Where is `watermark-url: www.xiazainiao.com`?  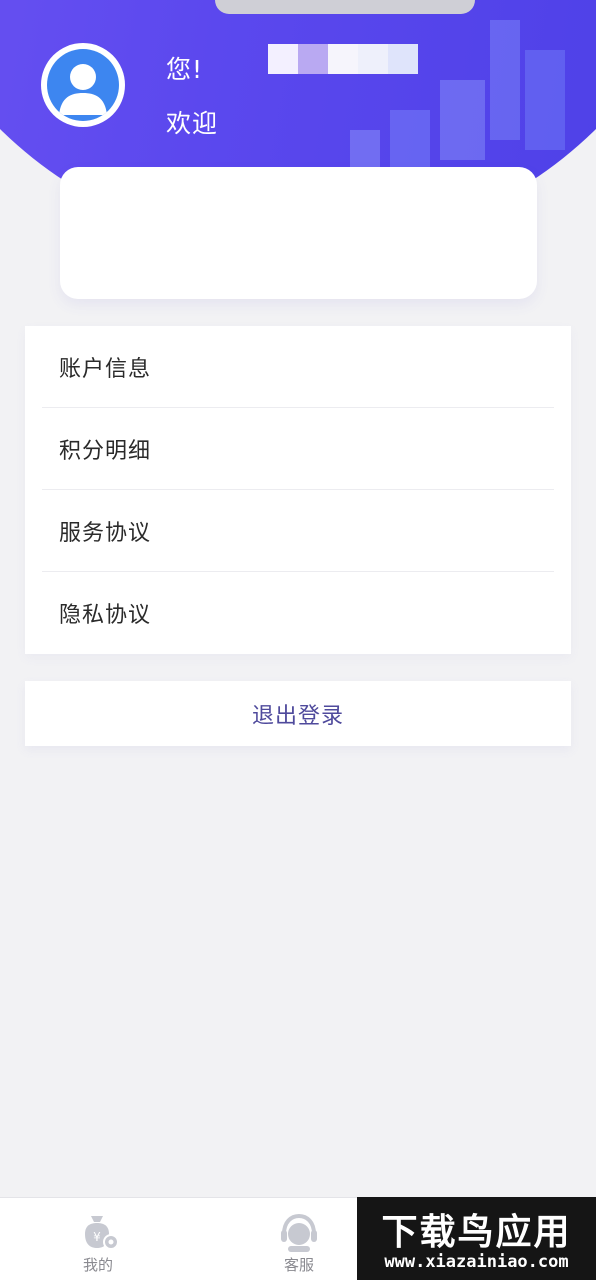 watermark-url: www.xiazainiao.com is located at coordinates (476, 1262).